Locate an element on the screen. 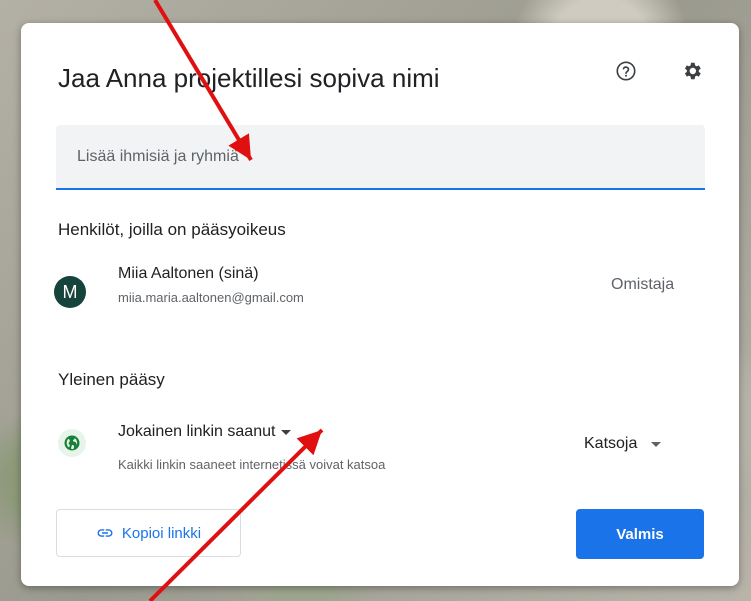  add-people-input is located at coordinates (380, 156).